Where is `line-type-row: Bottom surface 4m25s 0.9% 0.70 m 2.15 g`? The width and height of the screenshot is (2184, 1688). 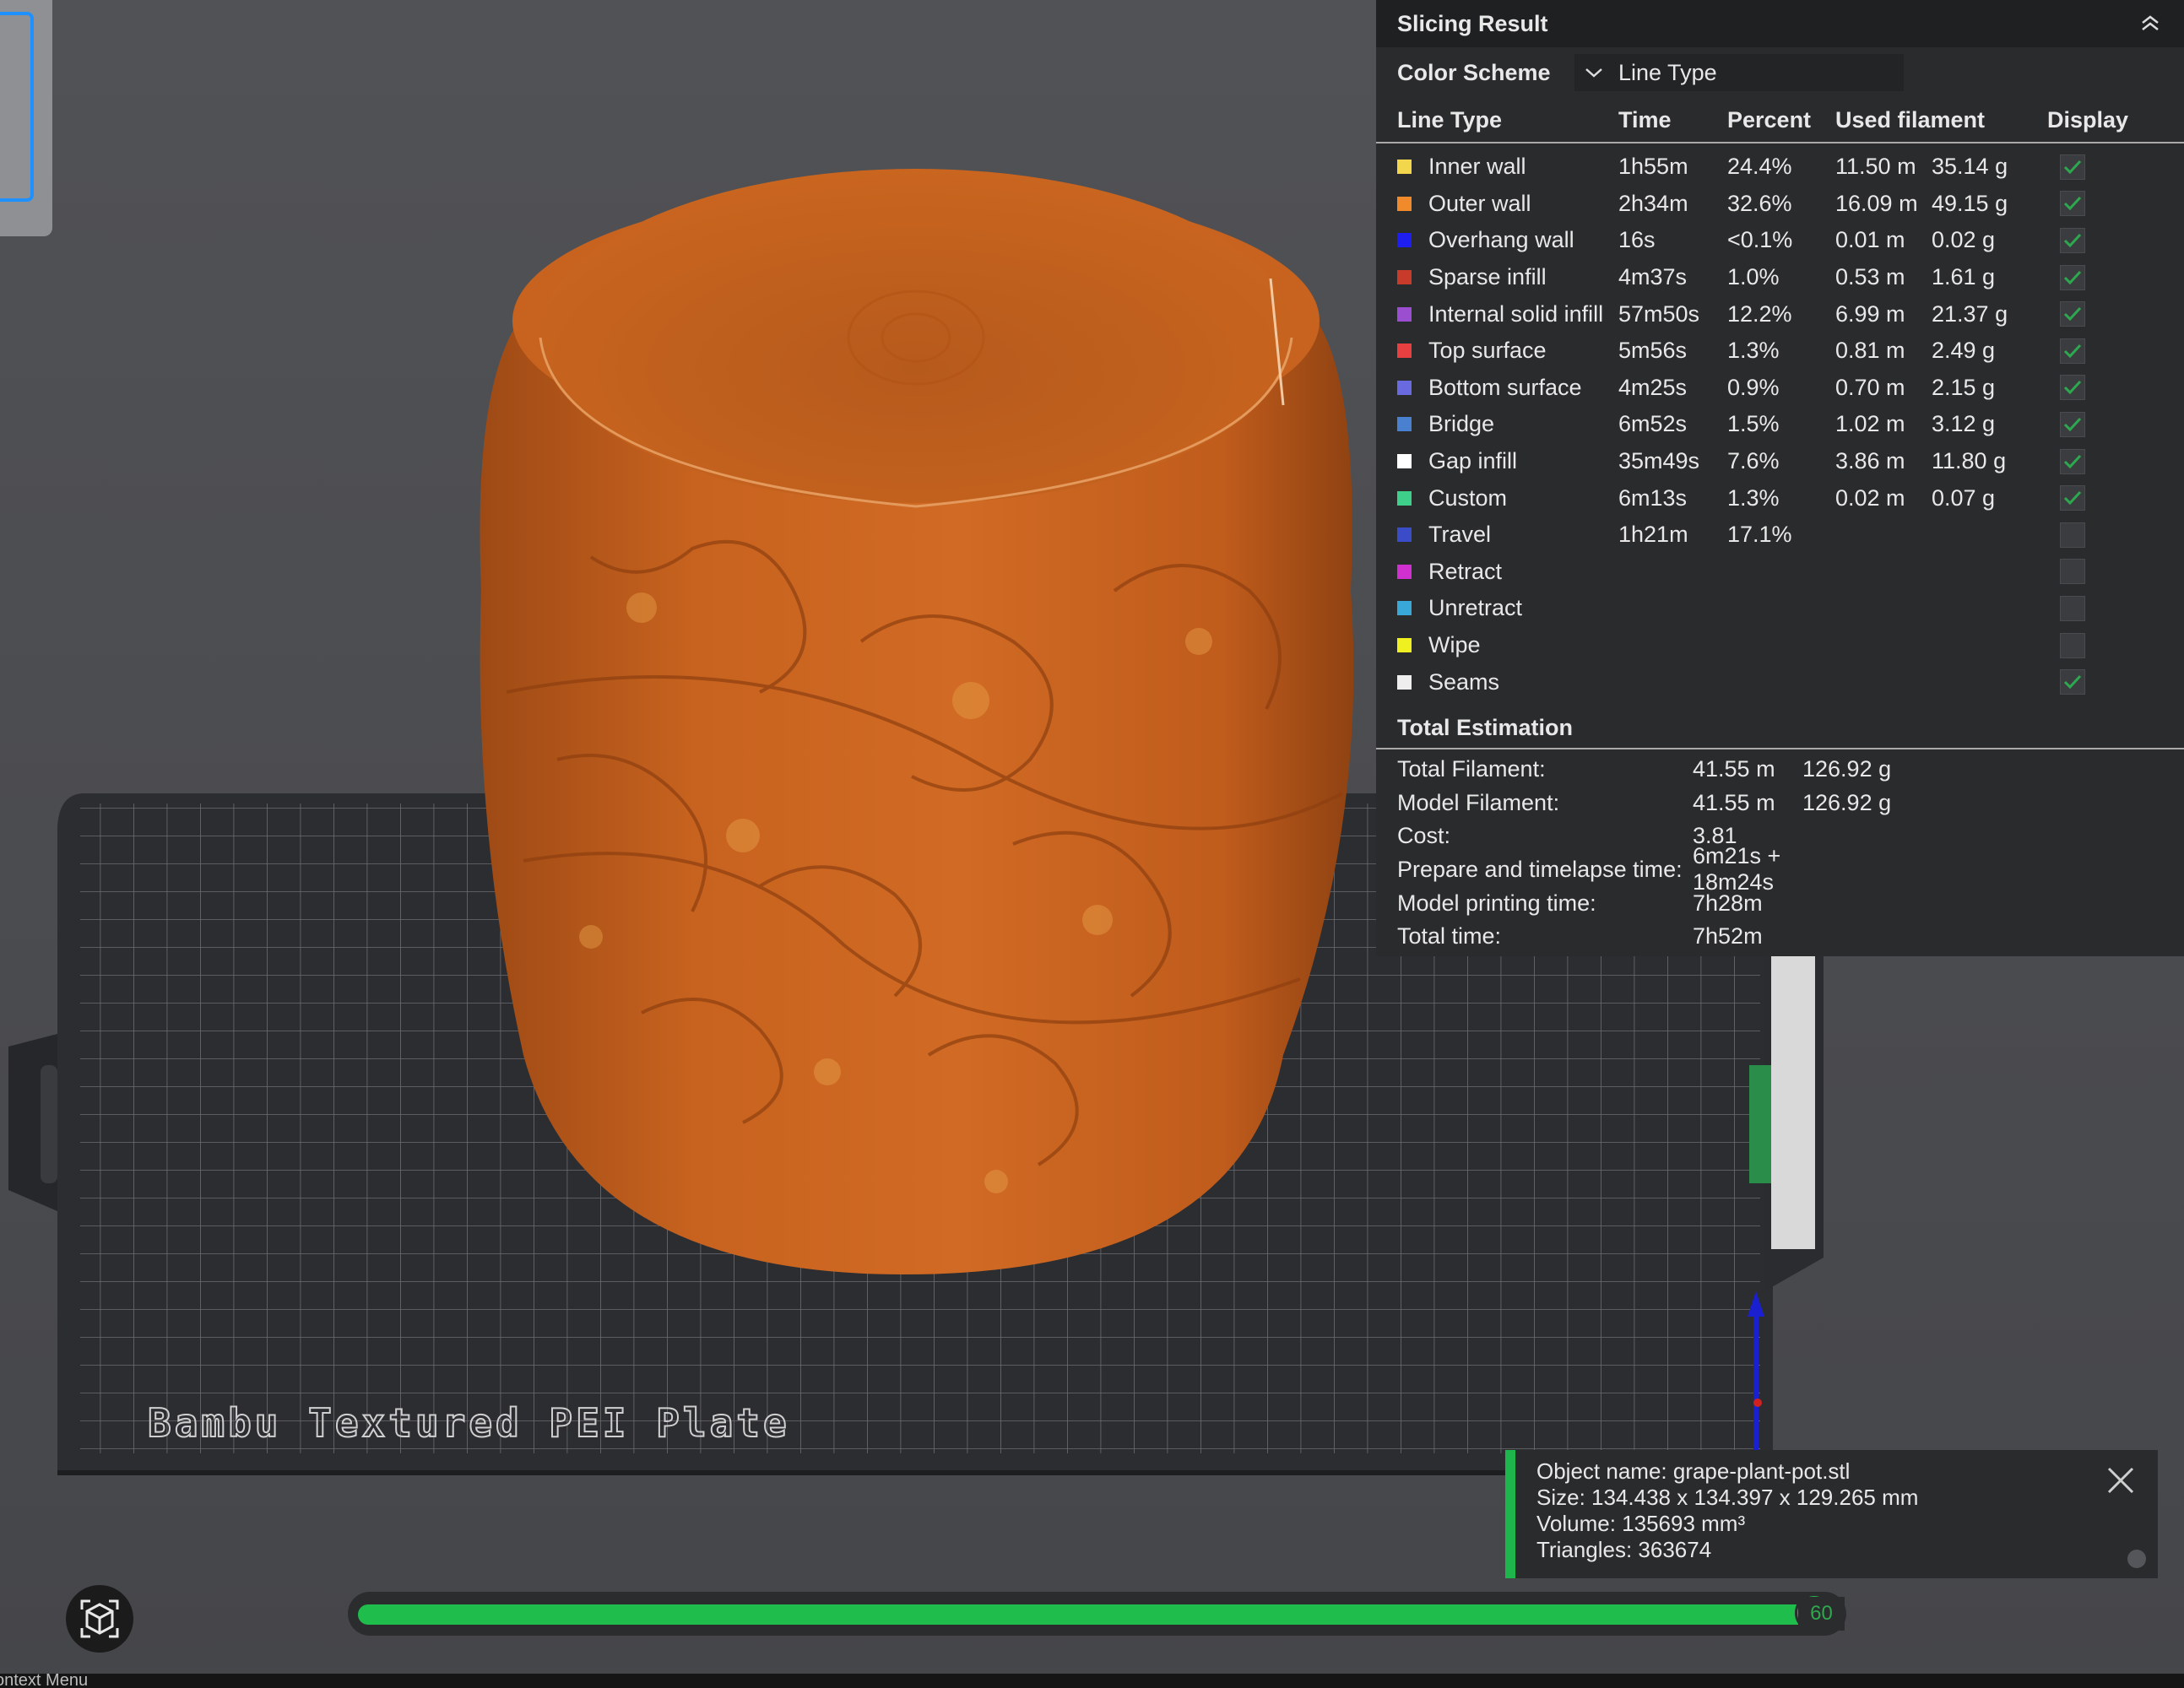 line-type-row: Bottom surface 4m25s 0.9% 0.70 m 2.15 g is located at coordinates (1780, 388).